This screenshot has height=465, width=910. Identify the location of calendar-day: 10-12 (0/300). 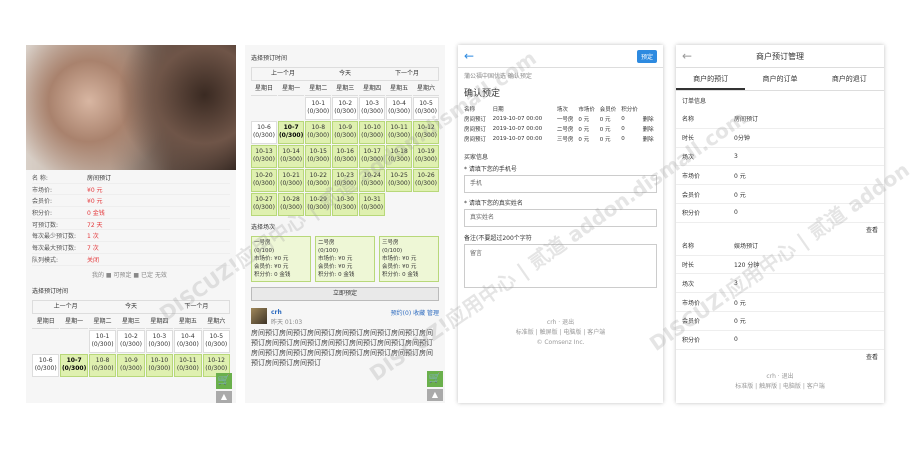
(426, 132).